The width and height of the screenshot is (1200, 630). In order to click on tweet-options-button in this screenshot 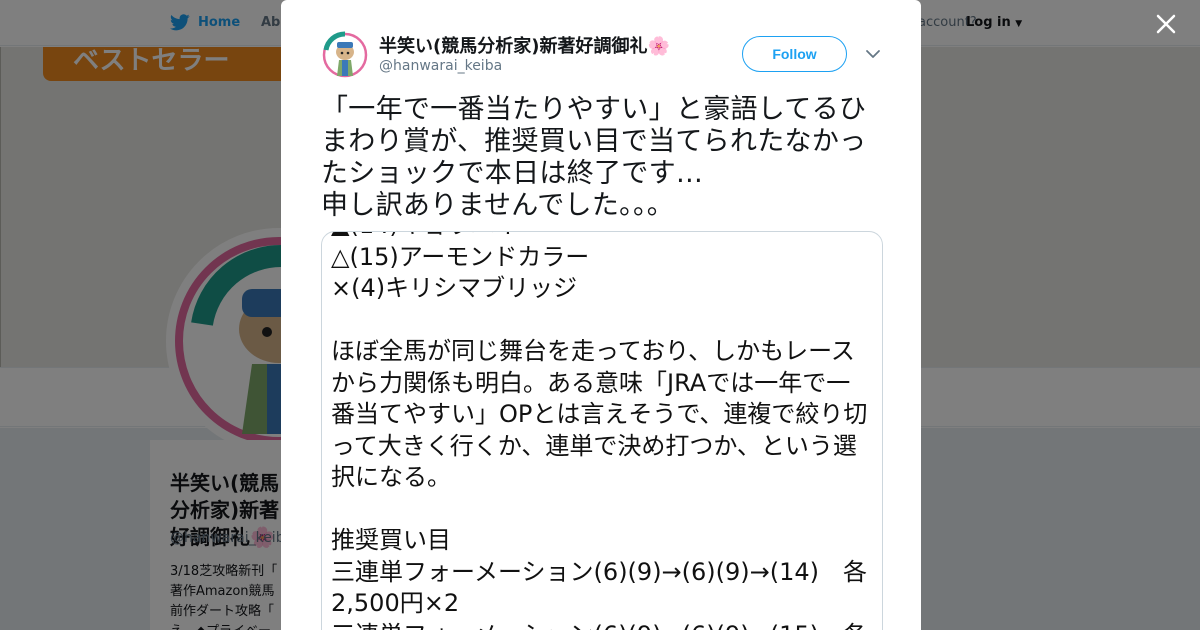, I will do `click(873, 54)`.